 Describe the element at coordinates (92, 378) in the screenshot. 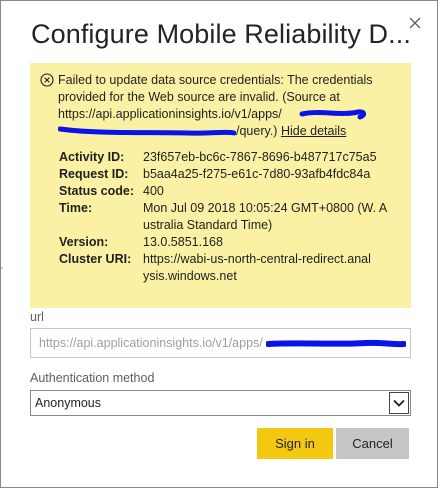

I see `auth-method-label: Authentication method` at that location.